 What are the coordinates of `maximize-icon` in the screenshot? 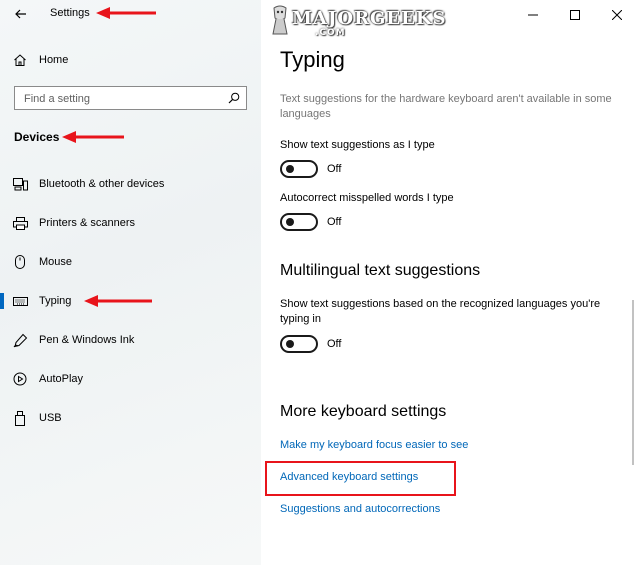 It's located at (575, 15).